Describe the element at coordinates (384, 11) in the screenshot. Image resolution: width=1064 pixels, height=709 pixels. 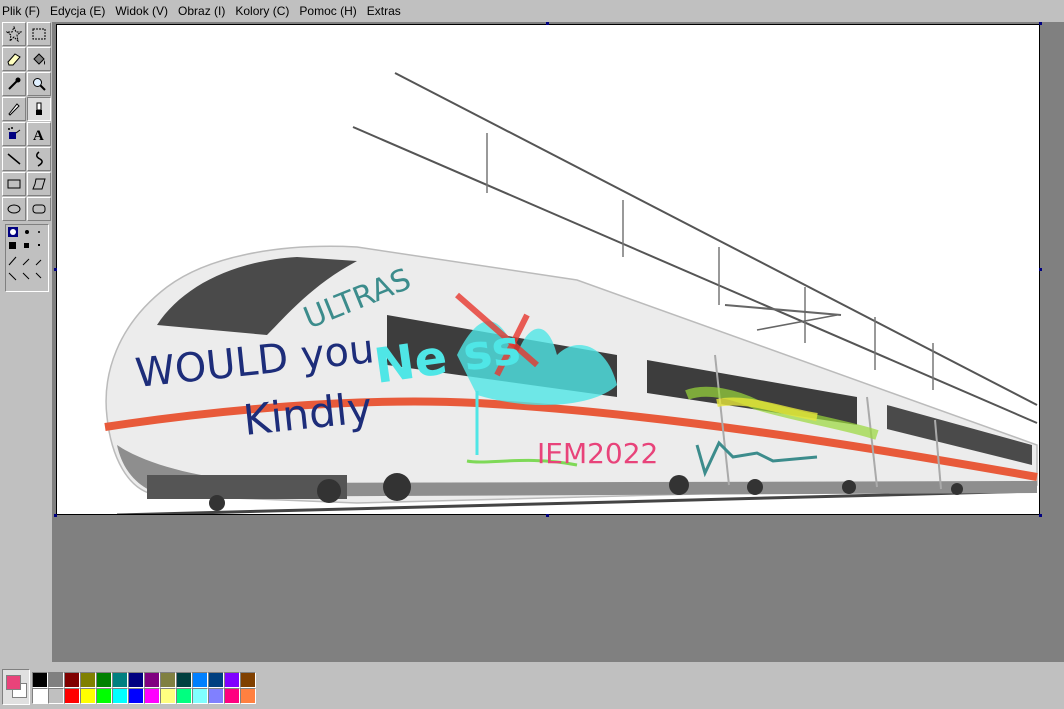
I see `menu-extras: Extras` at that location.